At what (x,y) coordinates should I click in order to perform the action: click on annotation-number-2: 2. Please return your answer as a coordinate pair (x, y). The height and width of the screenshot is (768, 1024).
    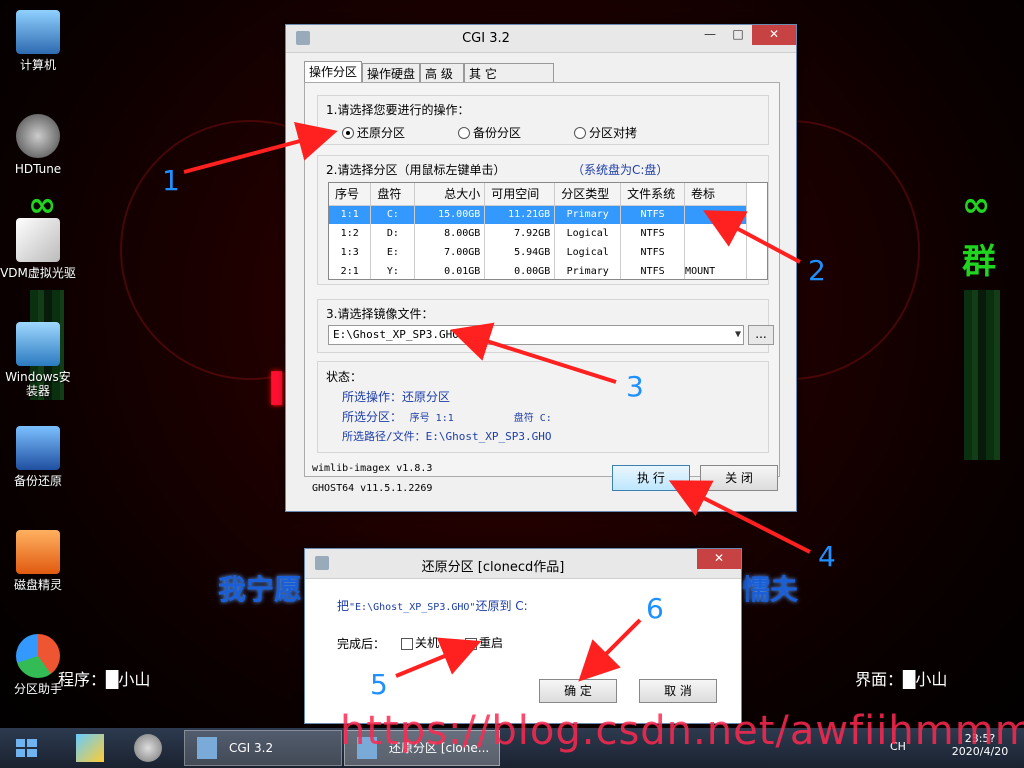
    Looking at the image, I should click on (817, 270).